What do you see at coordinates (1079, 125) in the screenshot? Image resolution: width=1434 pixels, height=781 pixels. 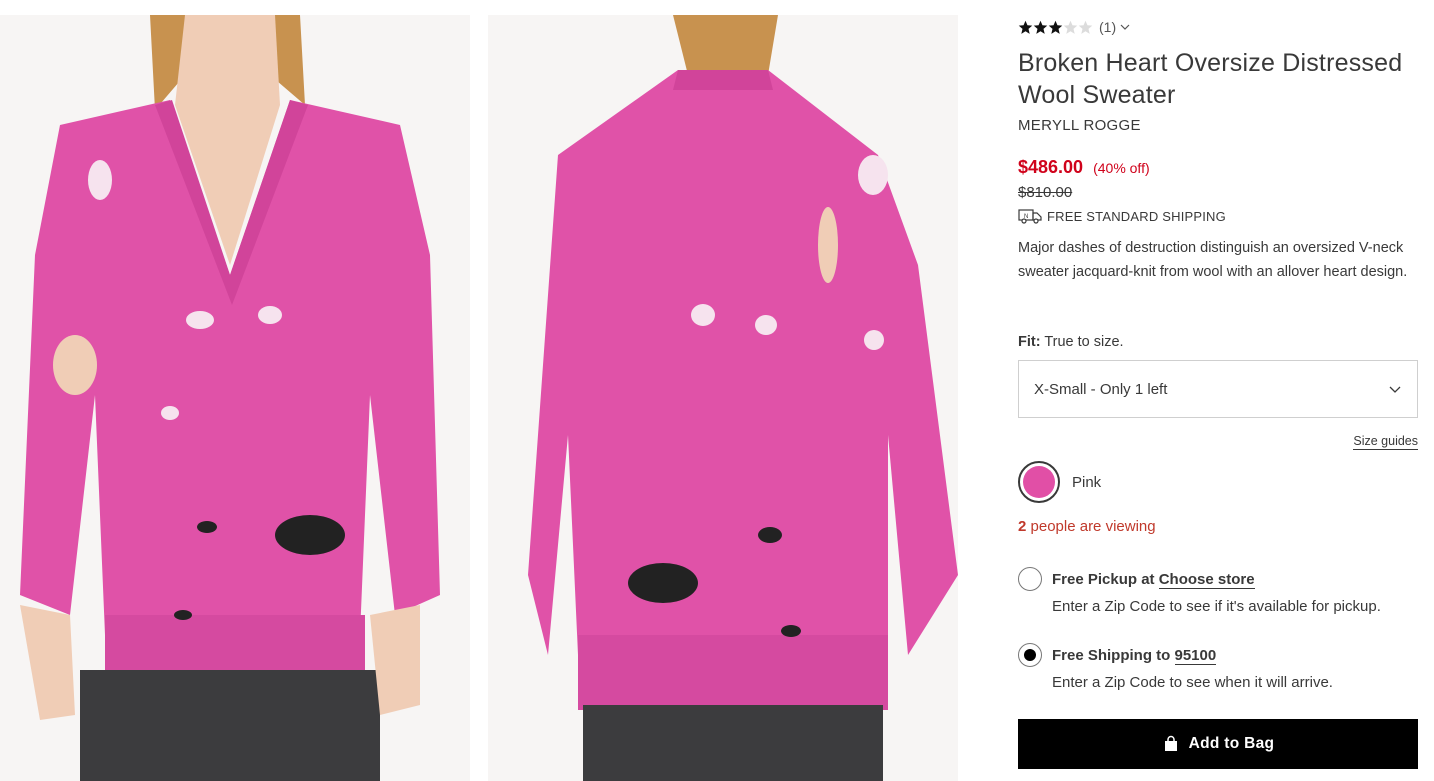 I see `brand-name: MERYLL ROGGE` at bounding box center [1079, 125].